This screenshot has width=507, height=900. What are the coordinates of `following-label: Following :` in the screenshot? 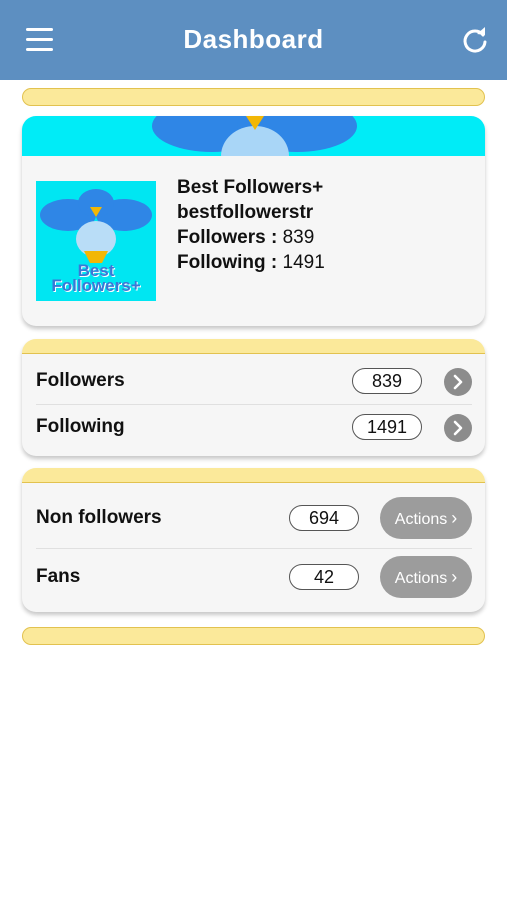 It's located at (227, 262).